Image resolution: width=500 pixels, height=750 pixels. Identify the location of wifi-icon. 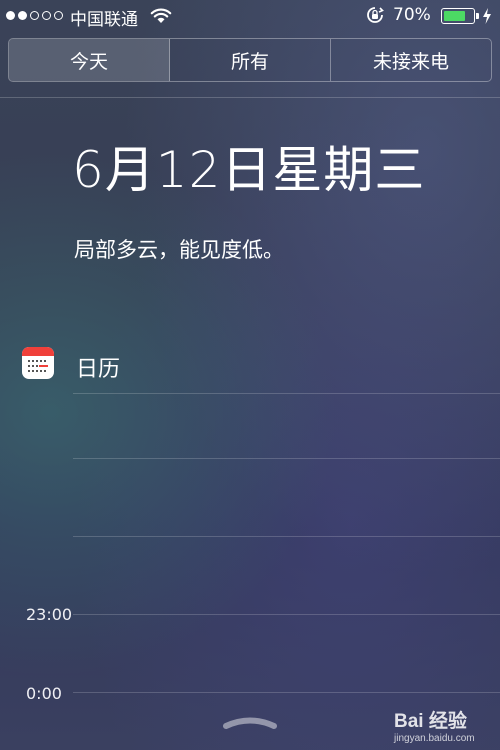
(161, 15).